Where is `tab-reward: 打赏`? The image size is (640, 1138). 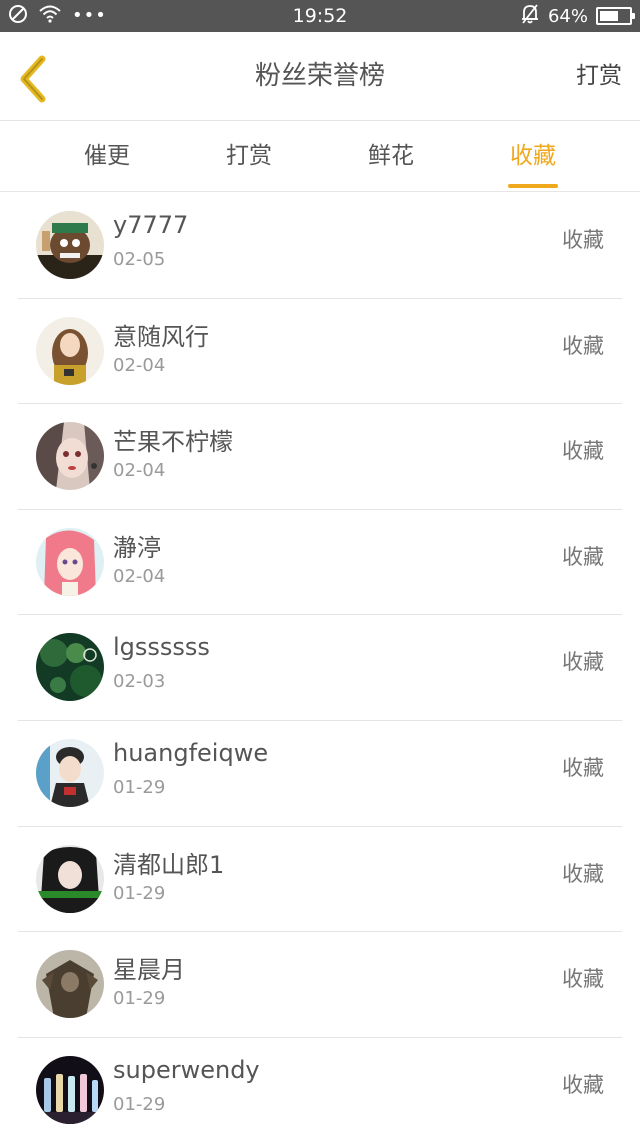 tab-reward: 打赏 is located at coordinates (249, 157).